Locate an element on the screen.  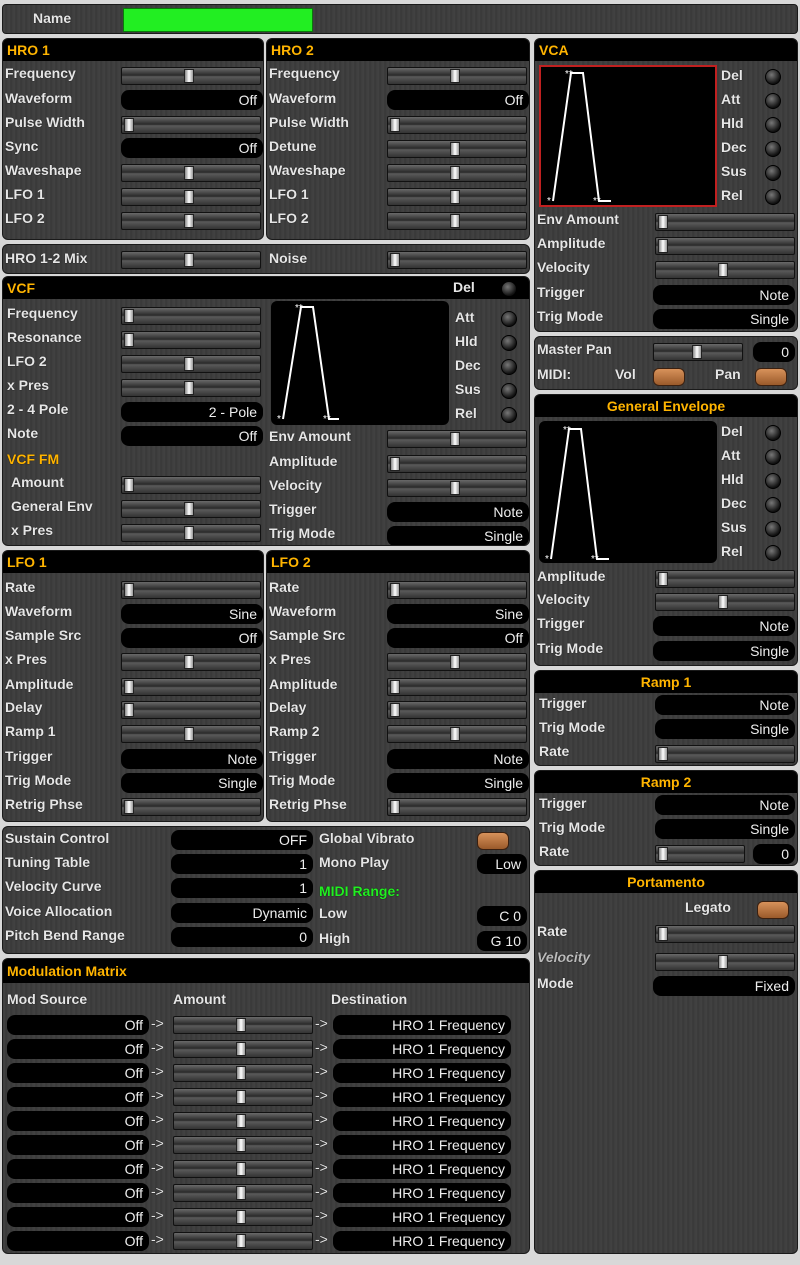
midi-low-value: C 0 is located at coordinates (502, 916).